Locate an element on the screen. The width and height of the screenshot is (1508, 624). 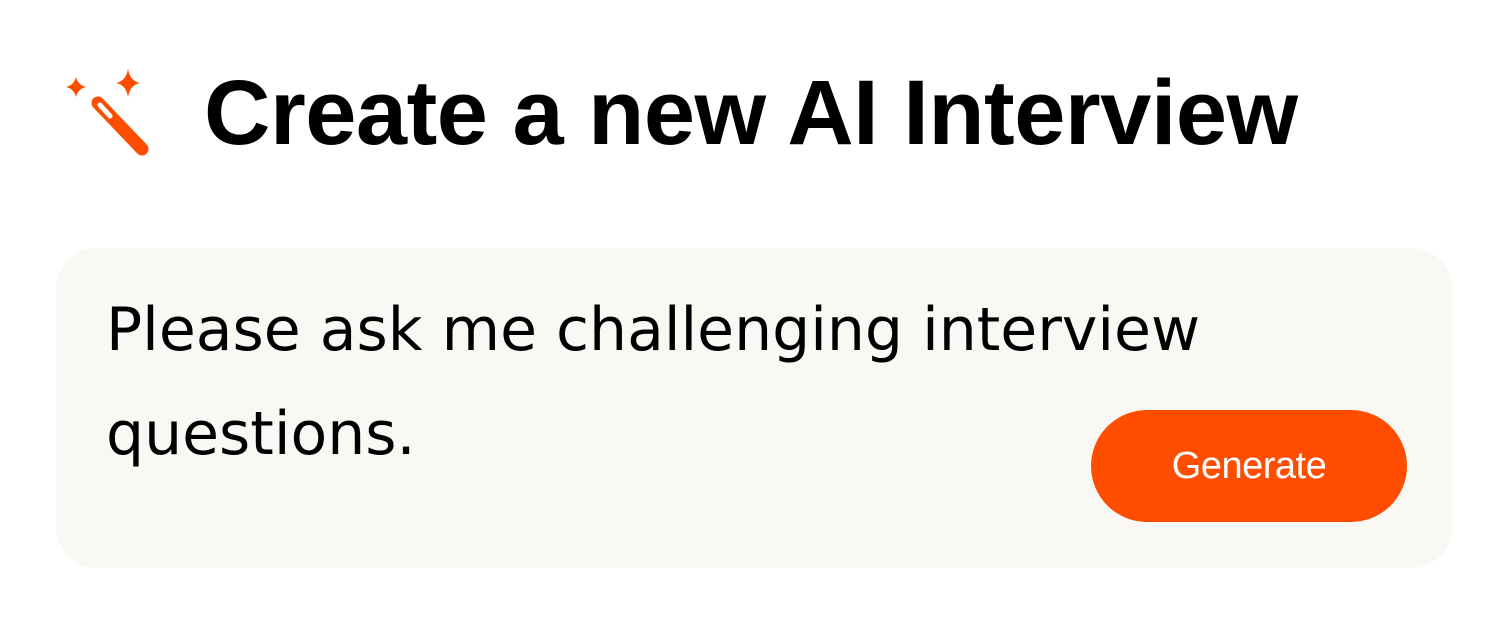
page-header: Create a new AI Interview is located at coordinates (678, 113).